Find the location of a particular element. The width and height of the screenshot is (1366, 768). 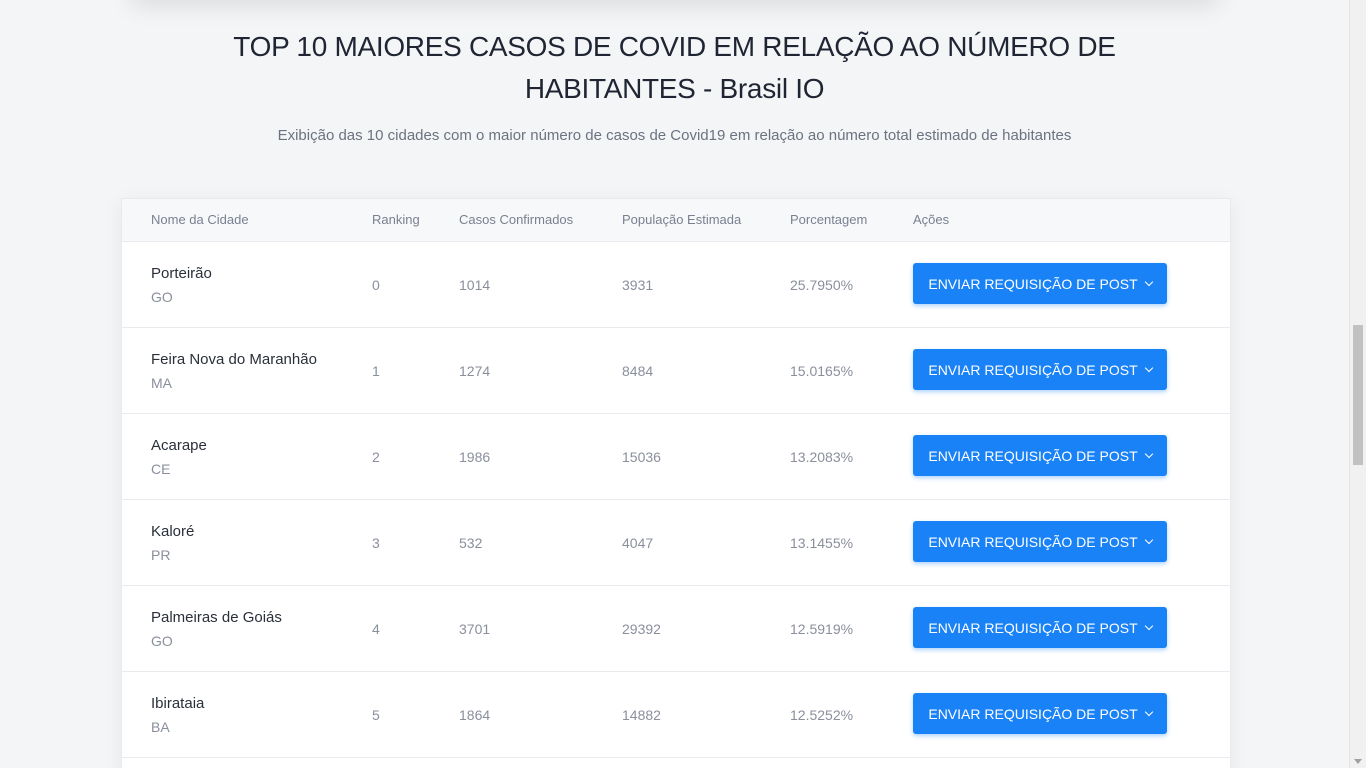

ranking-value: 3 is located at coordinates (376, 543).